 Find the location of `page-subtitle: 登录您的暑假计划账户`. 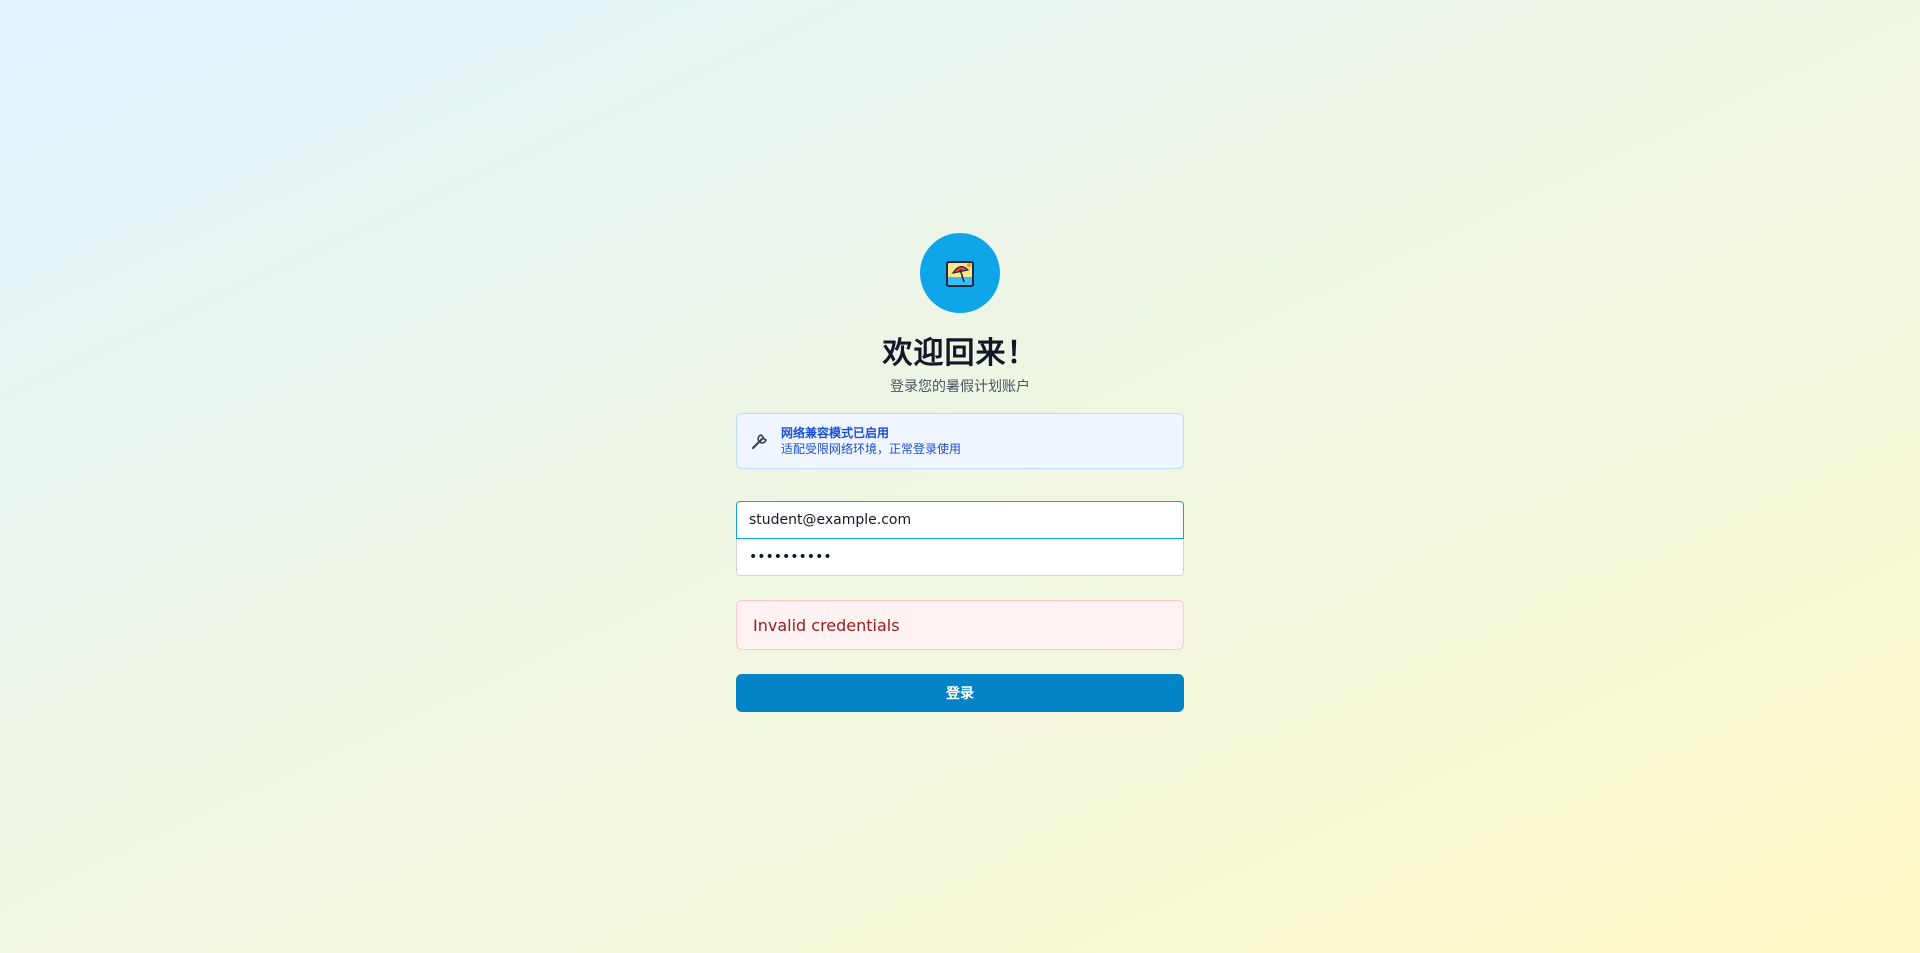

page-subtitle: 登录您的暑假计划账户 is located at coordinates (960, 387).